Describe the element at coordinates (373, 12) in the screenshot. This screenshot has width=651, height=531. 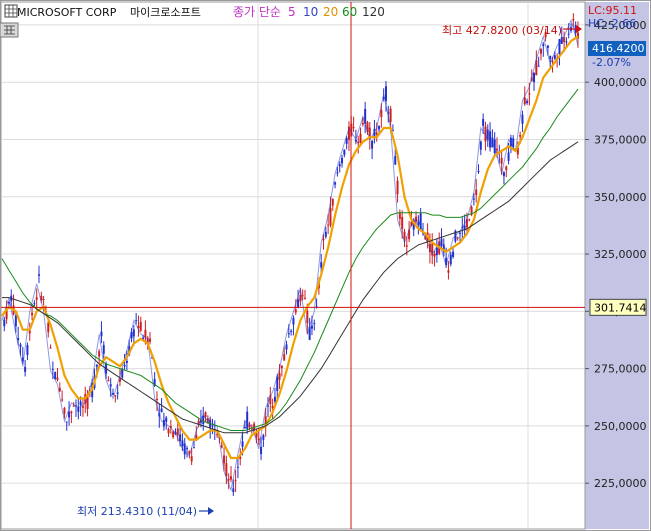
I see `period-120-label: 120` at that location.